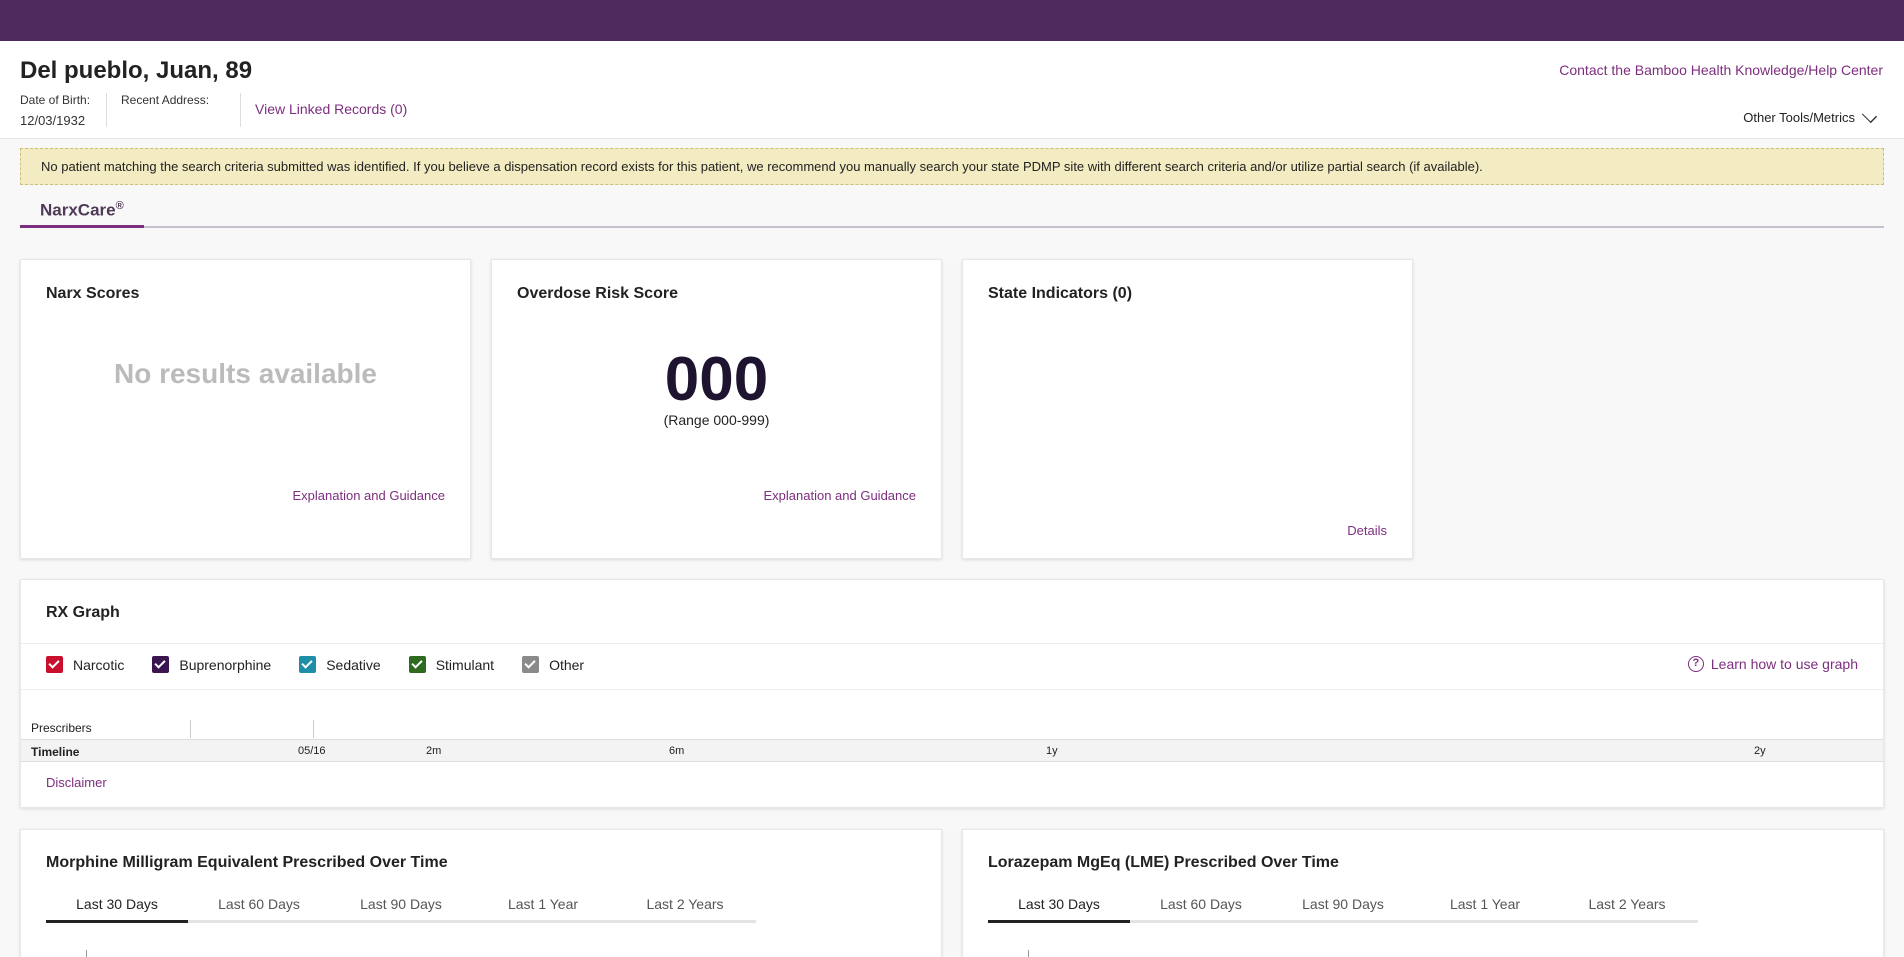  I want to click on timeline-tick: 6m, so click(677, 751).